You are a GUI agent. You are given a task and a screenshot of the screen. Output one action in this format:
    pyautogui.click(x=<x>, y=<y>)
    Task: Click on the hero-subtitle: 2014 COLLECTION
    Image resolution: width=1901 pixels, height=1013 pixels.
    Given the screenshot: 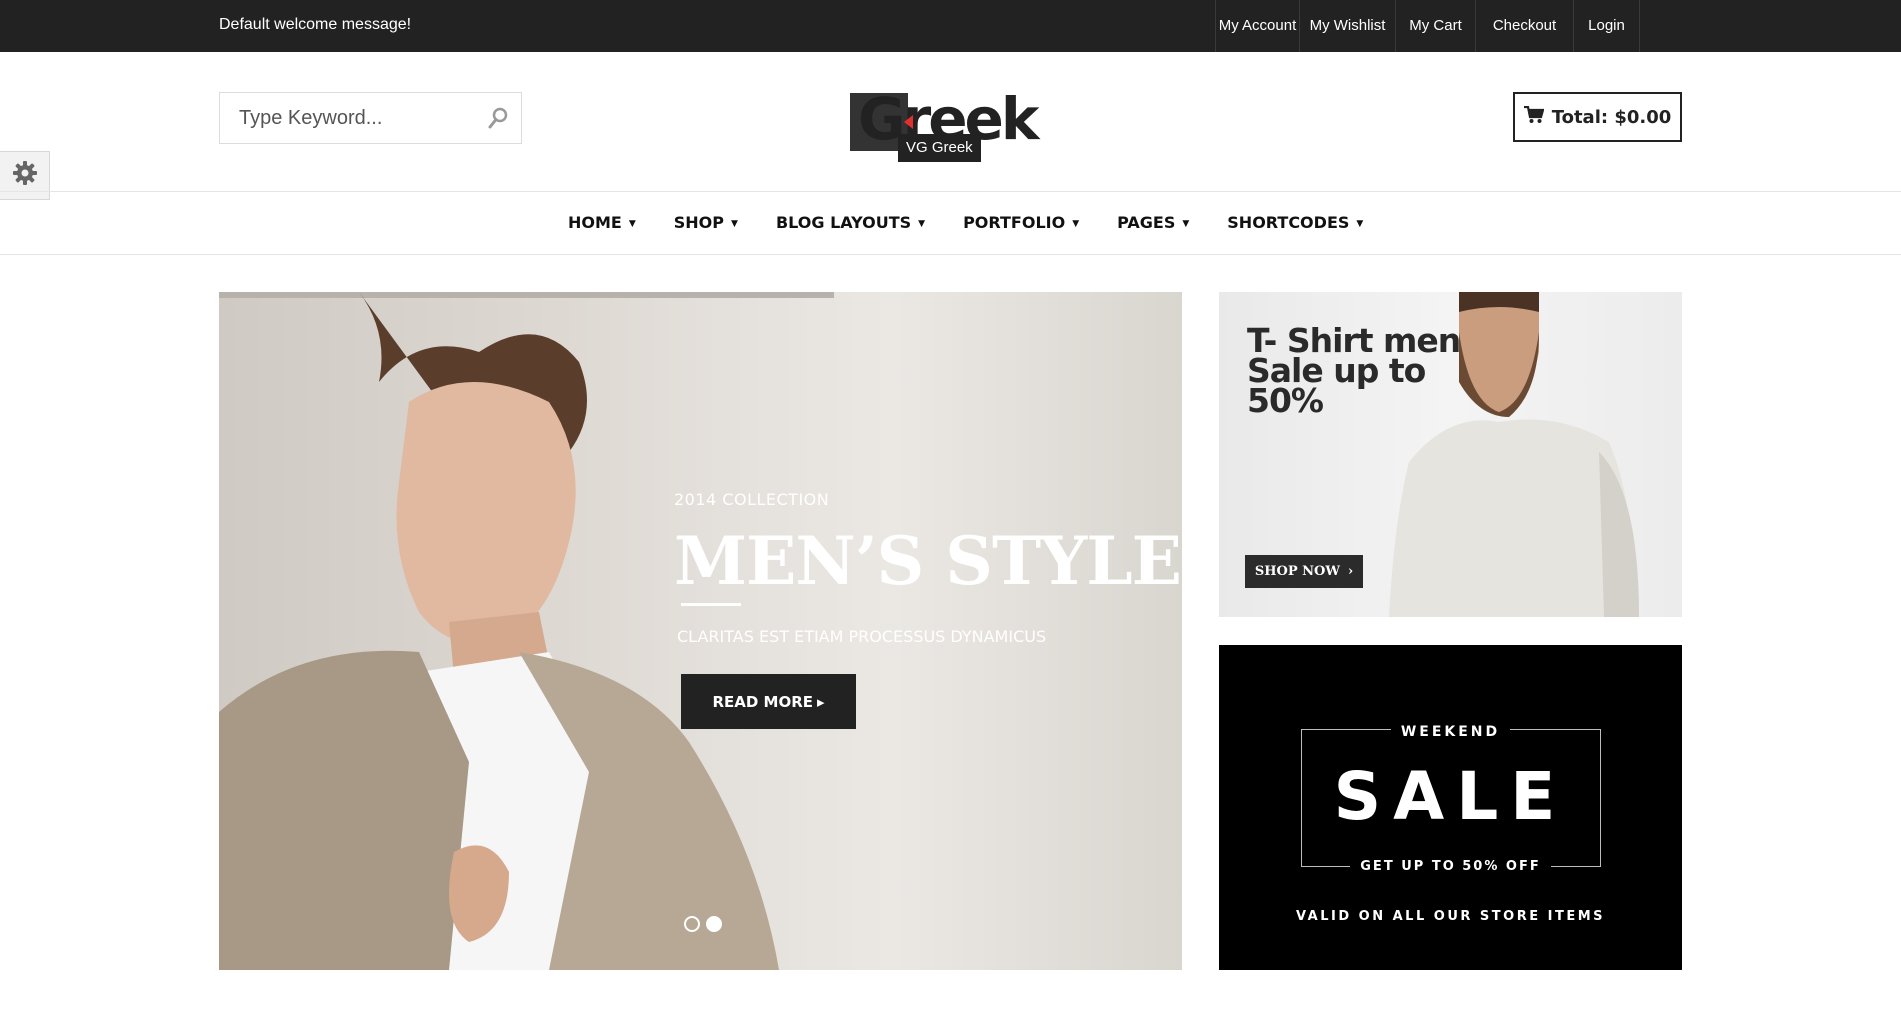 What is the action you would take?
    pyautogui.click(x=752, y=499)
    